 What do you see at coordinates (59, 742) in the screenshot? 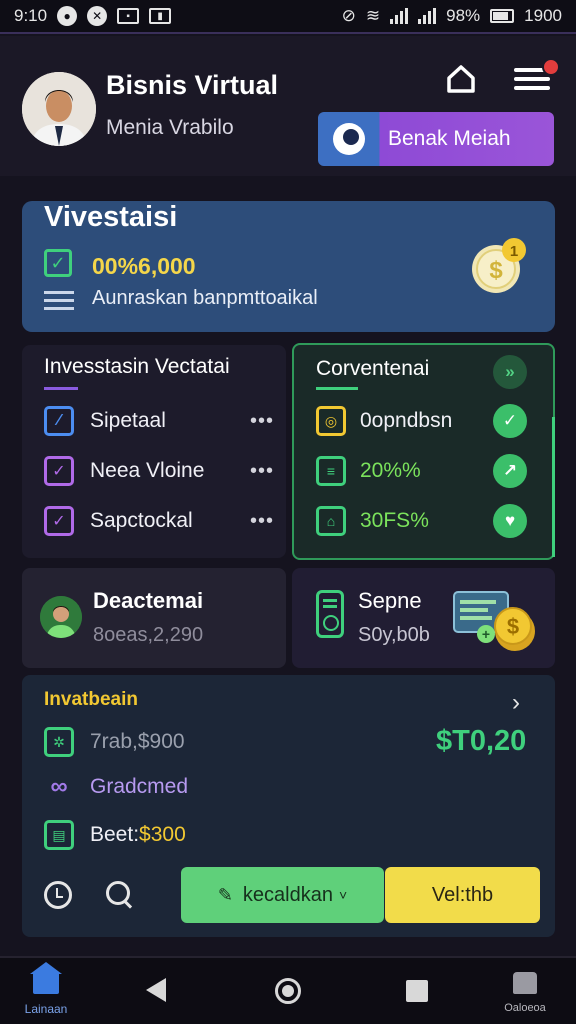
I see `gear-icon: ✲` at bounding box center [59, 742].